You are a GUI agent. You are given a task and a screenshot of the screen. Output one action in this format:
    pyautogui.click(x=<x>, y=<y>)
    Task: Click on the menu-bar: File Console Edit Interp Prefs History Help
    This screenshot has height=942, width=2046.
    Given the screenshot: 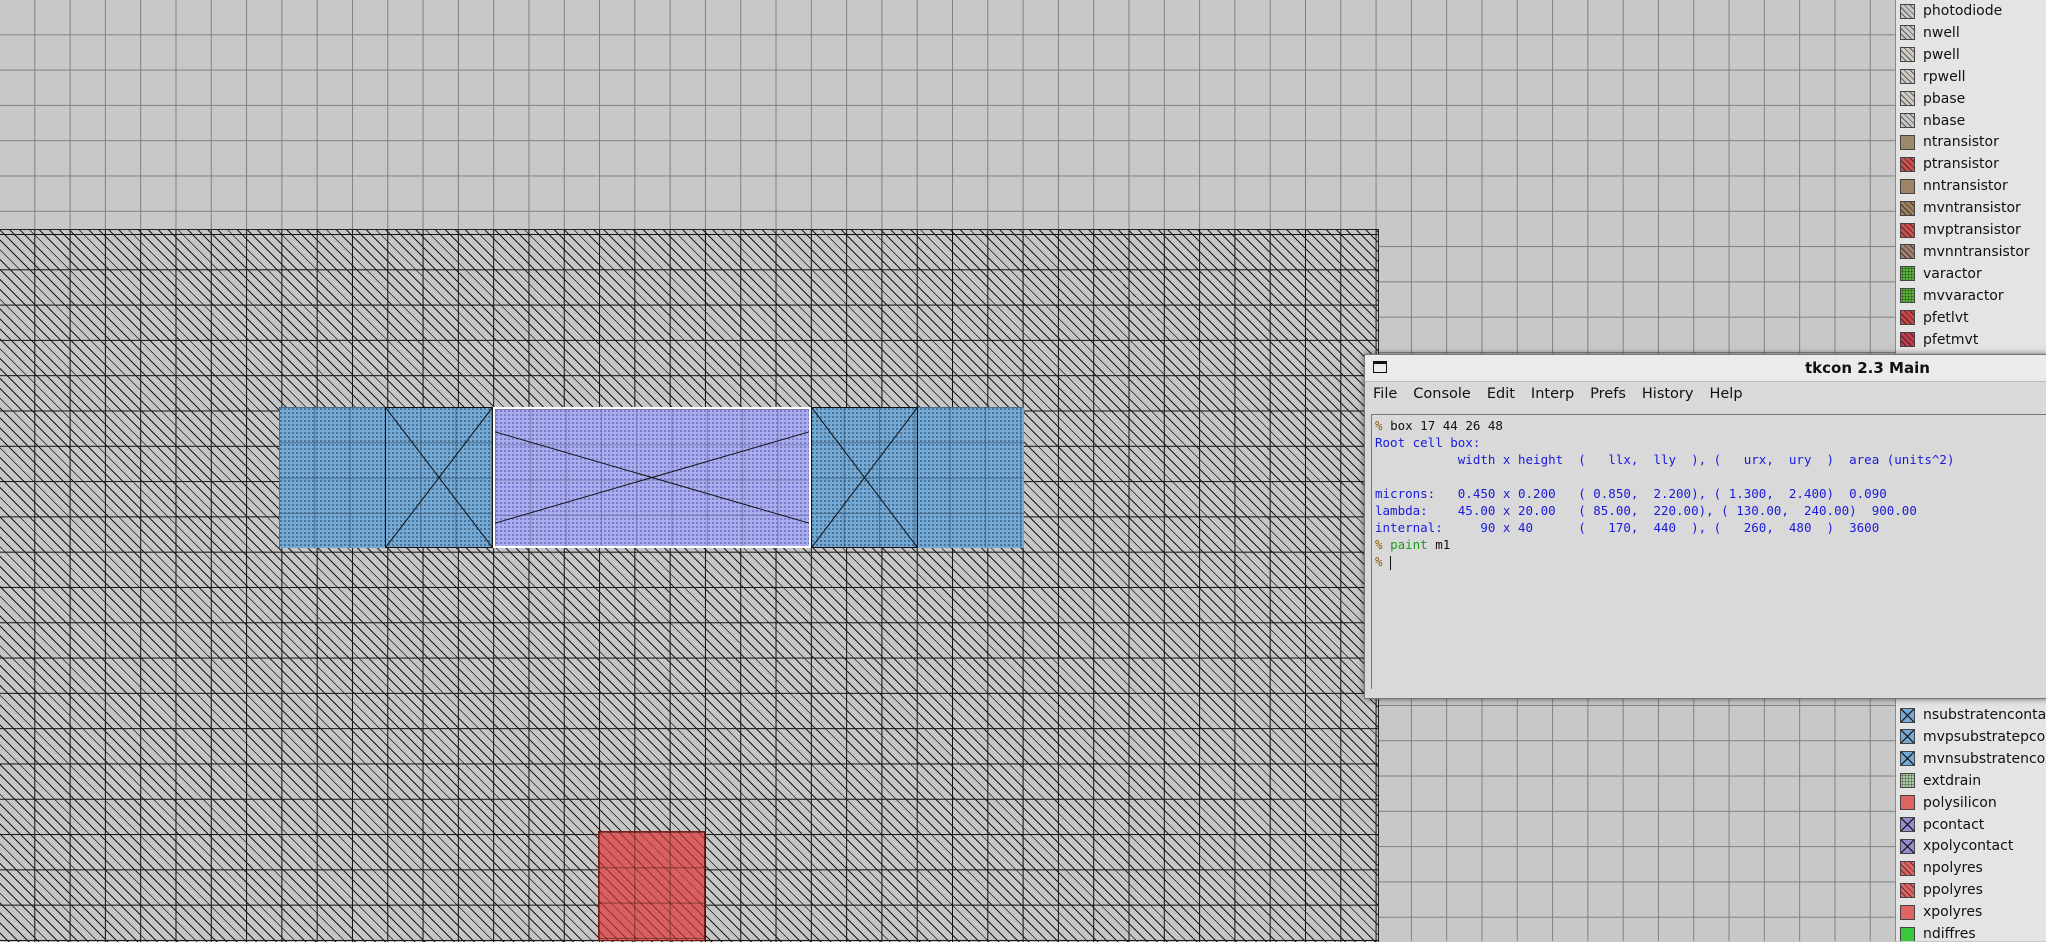 What is the action you would take?
    pyautogui.click(x=1705, y=394)
    